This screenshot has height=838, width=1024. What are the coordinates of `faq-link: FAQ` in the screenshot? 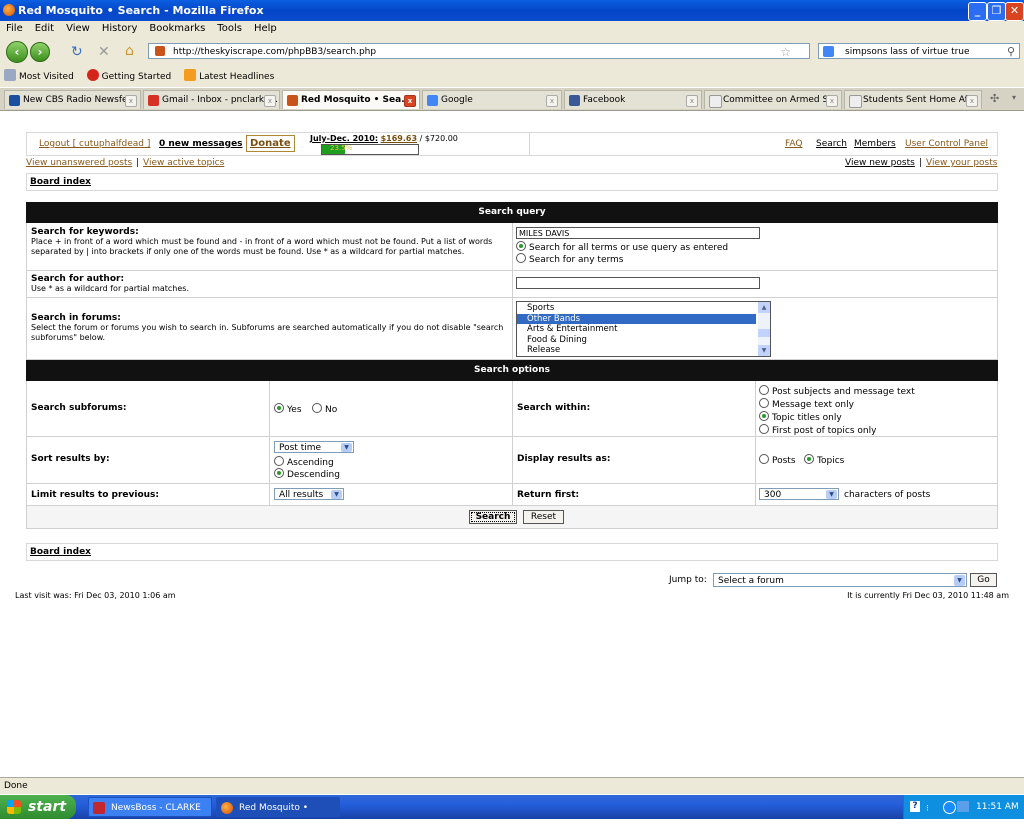 It's located at (793, 144).